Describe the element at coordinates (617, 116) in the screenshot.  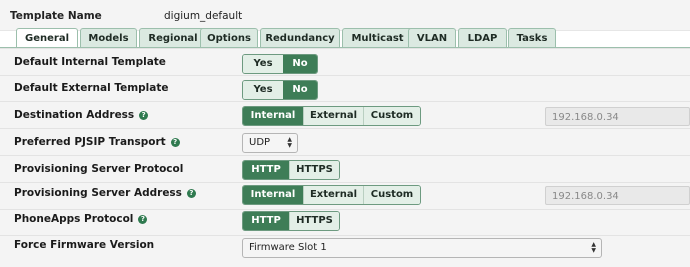
I see `destination-address-input: 192.168.0.34` at that location.